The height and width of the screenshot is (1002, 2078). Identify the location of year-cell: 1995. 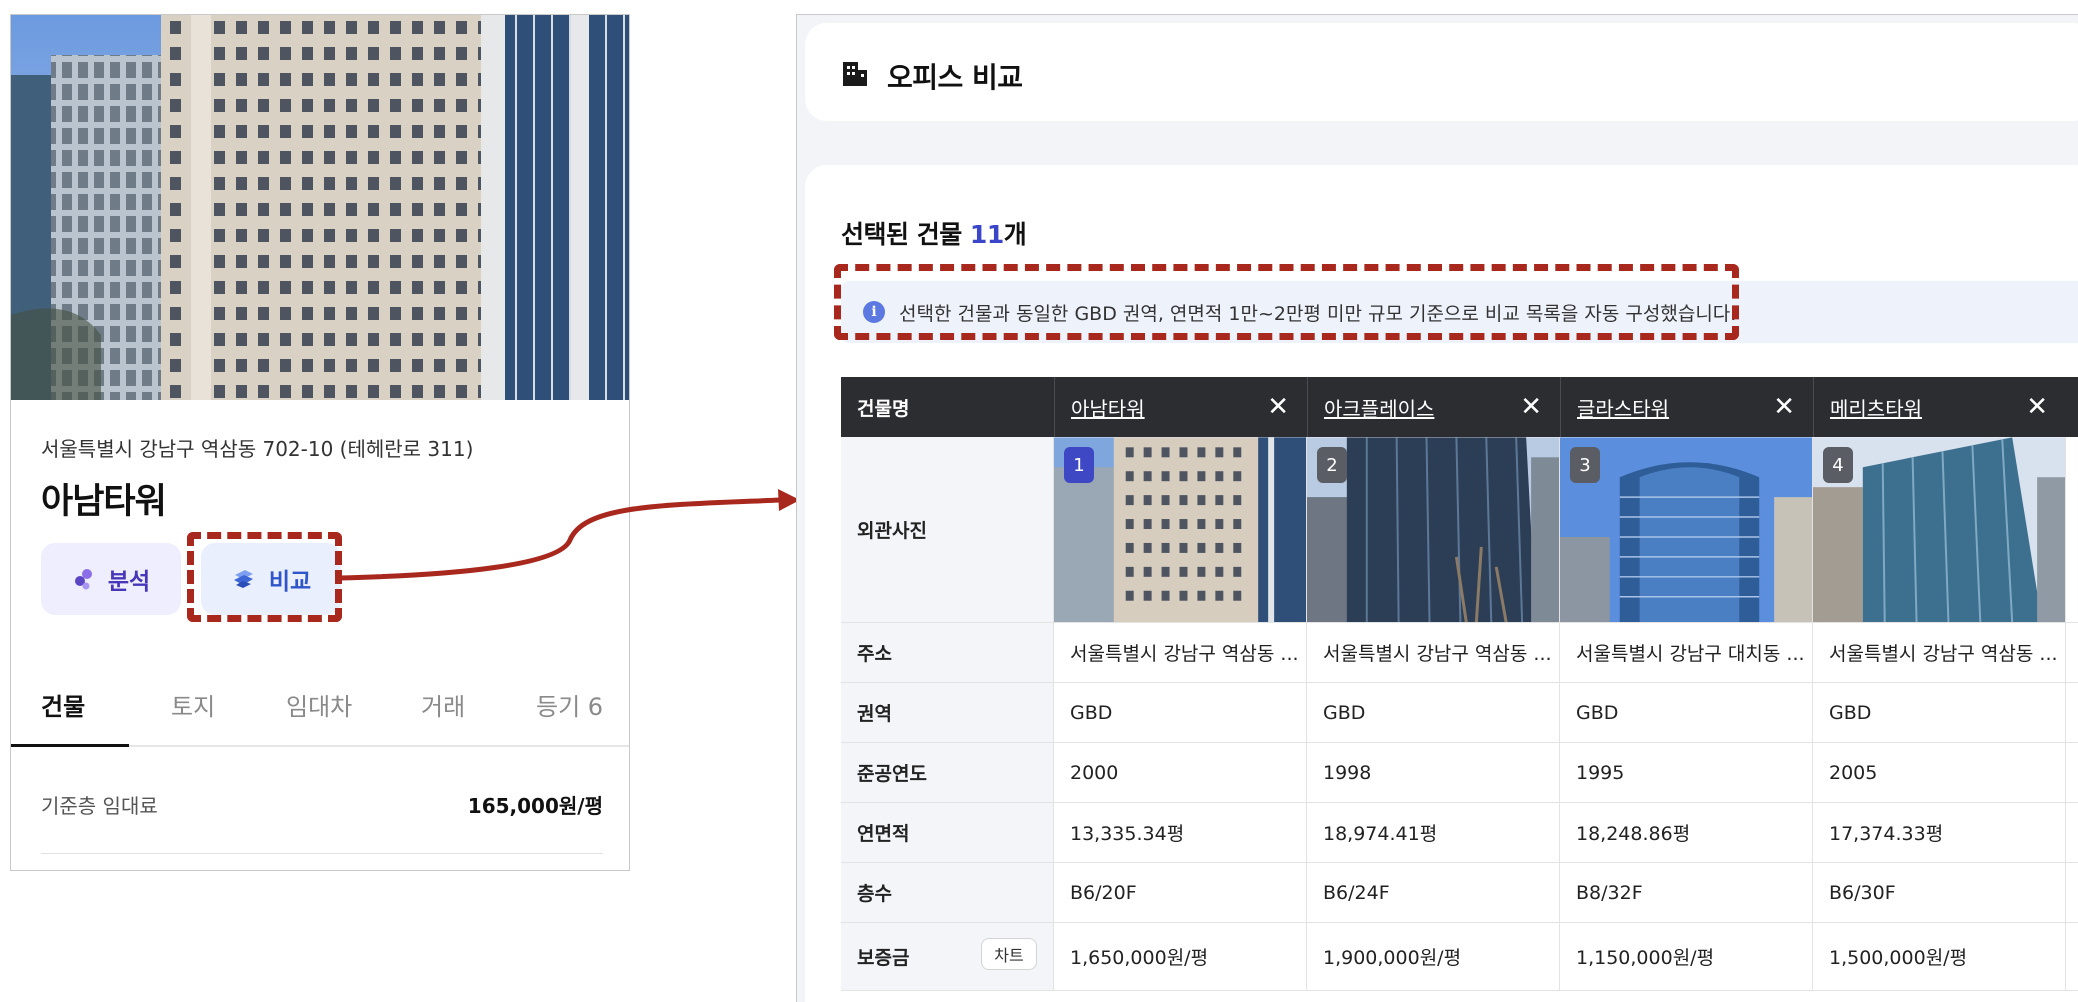
(1686, 772).